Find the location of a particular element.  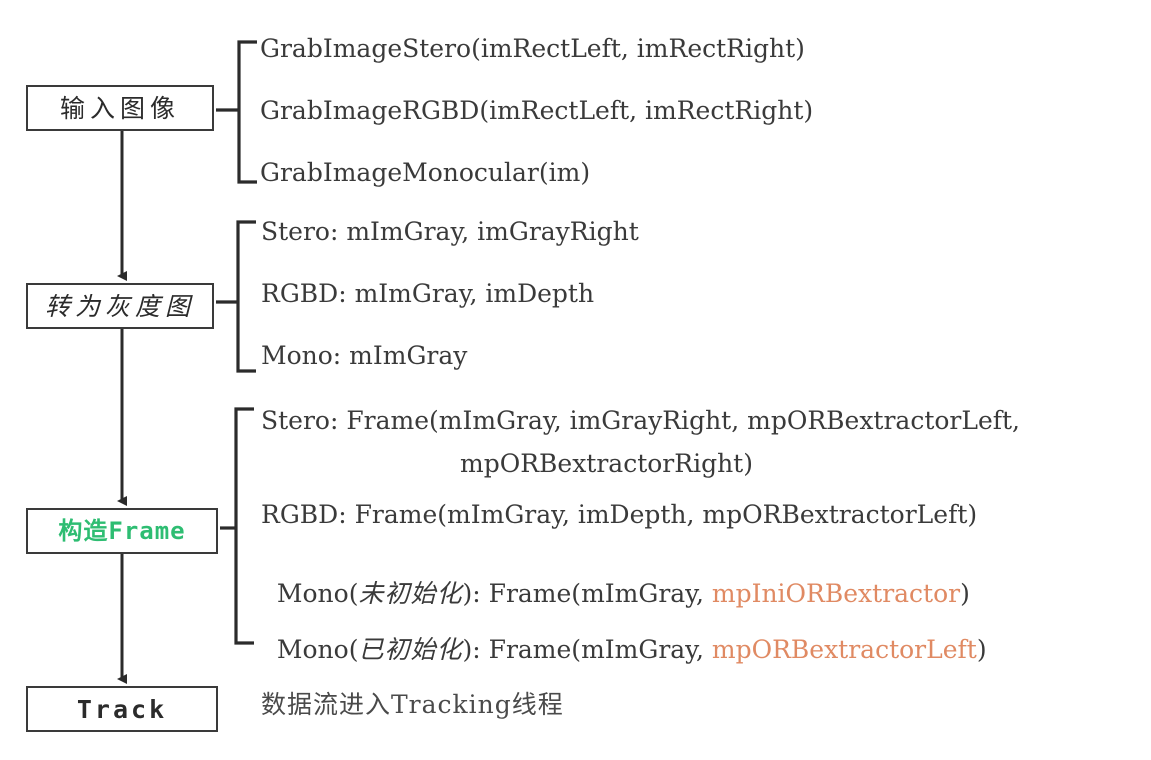

mono-init-prefix: Mono( is located at coordinates (317, 649).